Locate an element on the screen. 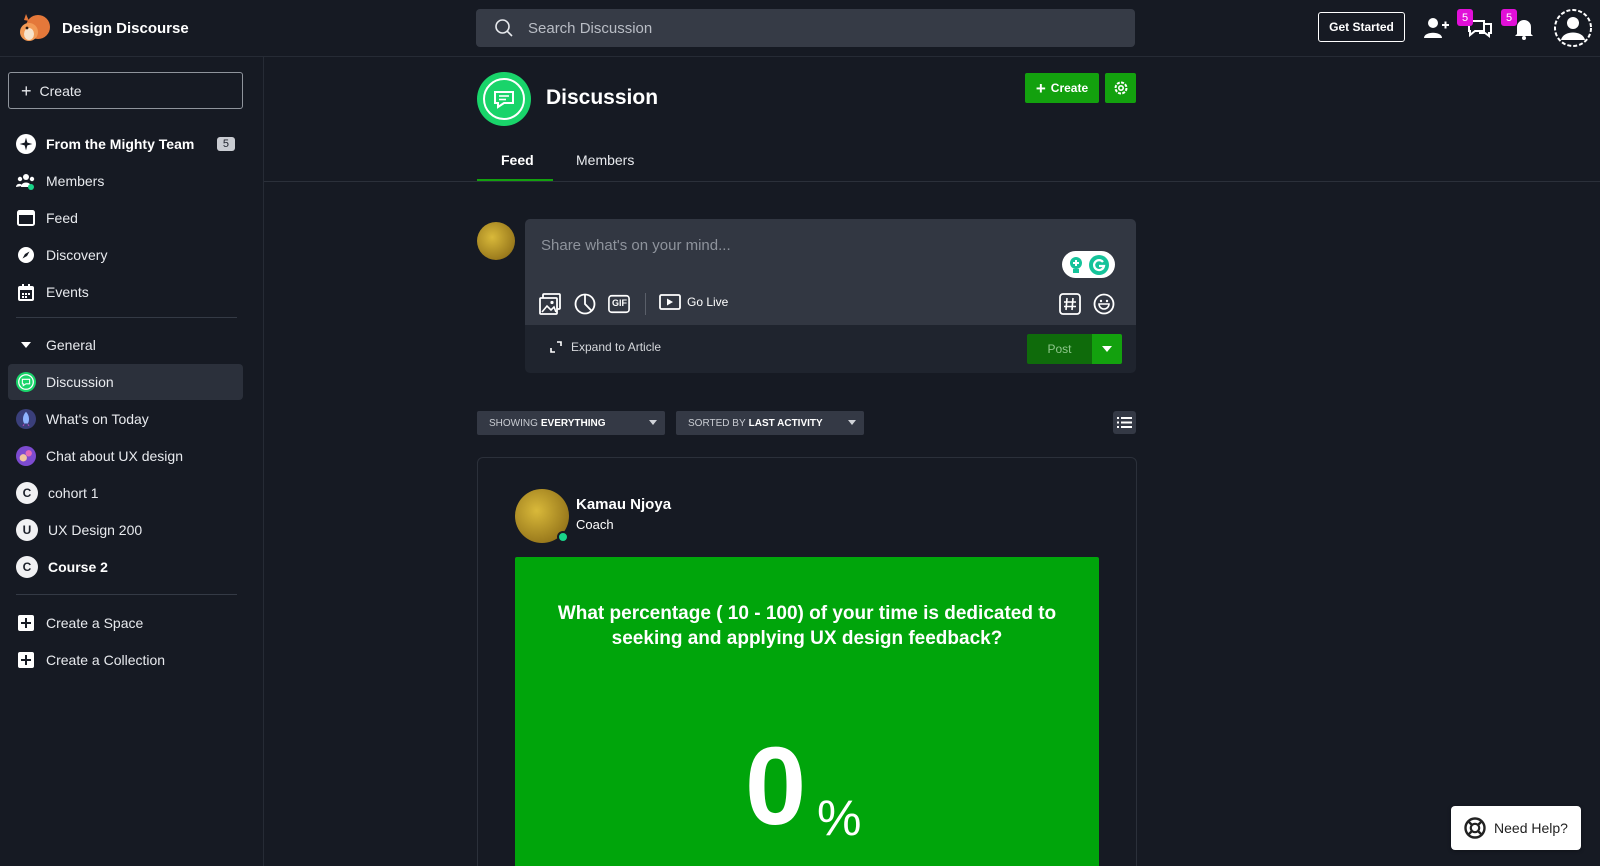  collection-label: General is located at coordinates (71, 345).